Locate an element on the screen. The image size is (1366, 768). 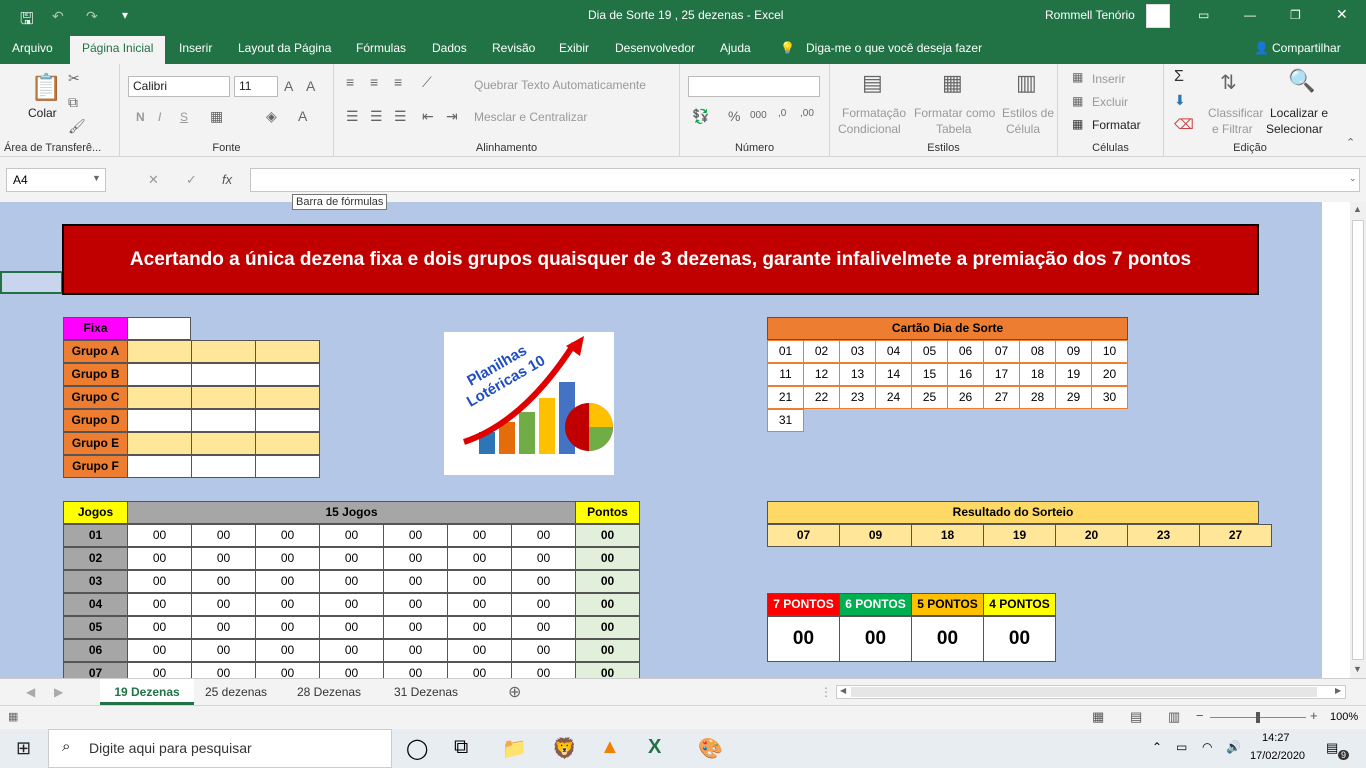
macro-record-icon: ▦ is located at coordinates (13, 716).